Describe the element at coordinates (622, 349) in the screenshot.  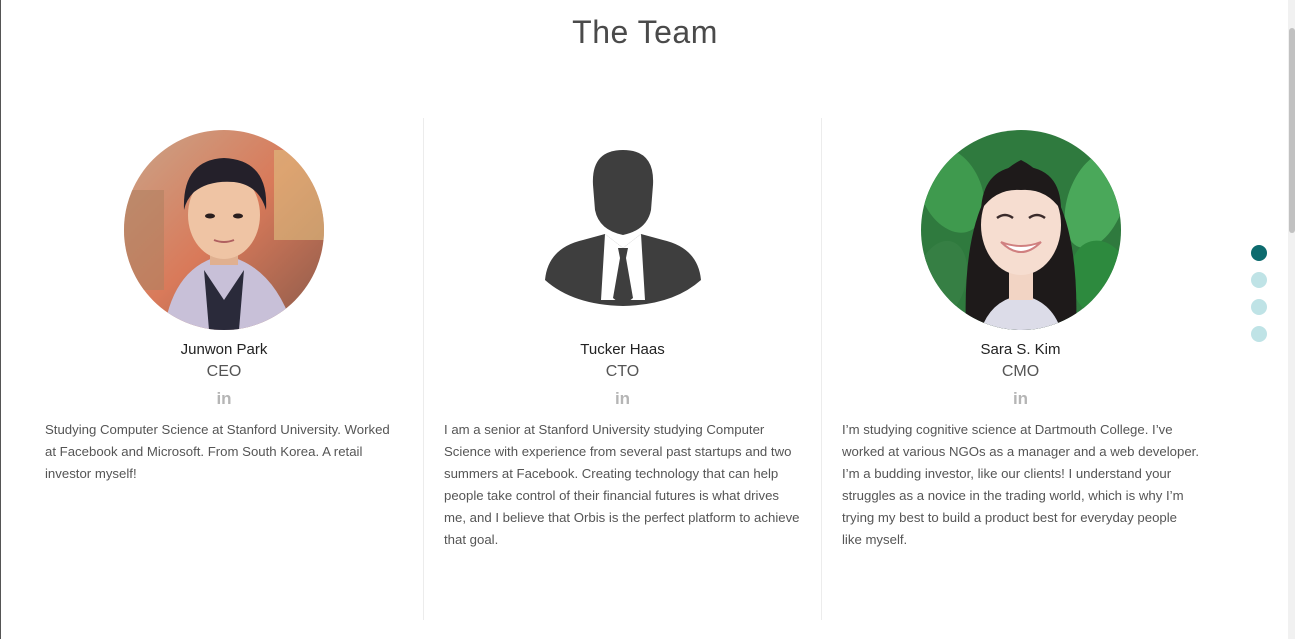
I see `member-name: Tucker Haas` at that location.